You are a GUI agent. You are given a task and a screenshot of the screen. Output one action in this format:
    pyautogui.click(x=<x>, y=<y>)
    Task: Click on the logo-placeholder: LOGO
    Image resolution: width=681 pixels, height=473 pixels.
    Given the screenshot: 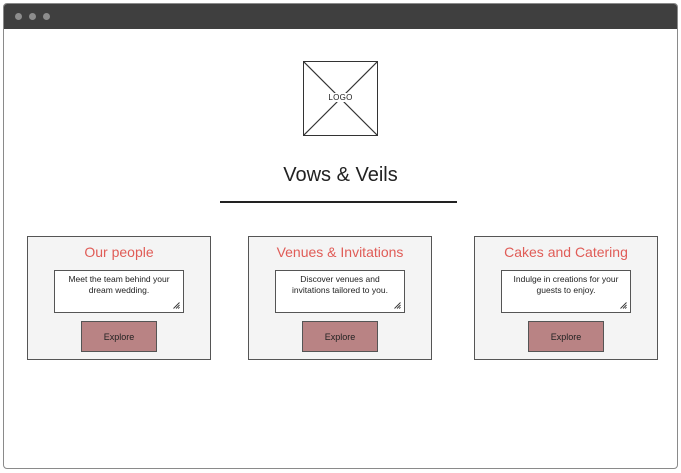 What is the action you would take?
    pyautogui.click(x=340, y=98)
    